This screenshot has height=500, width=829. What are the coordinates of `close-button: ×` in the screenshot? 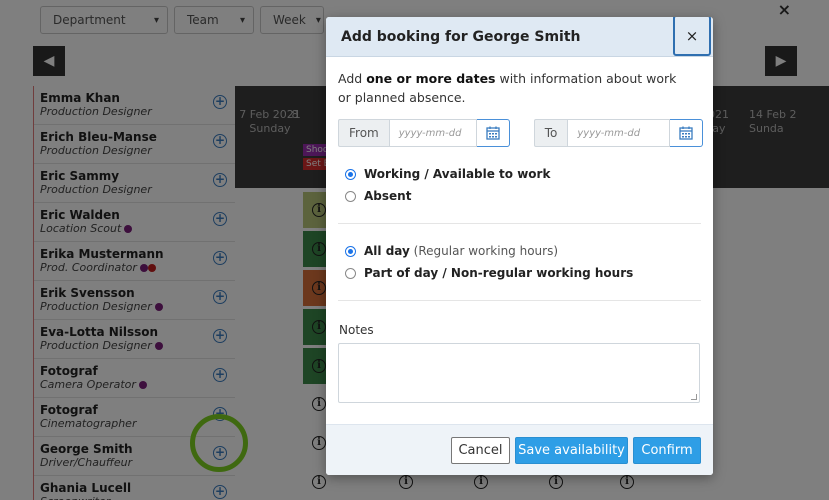 It's located at (692, 36).